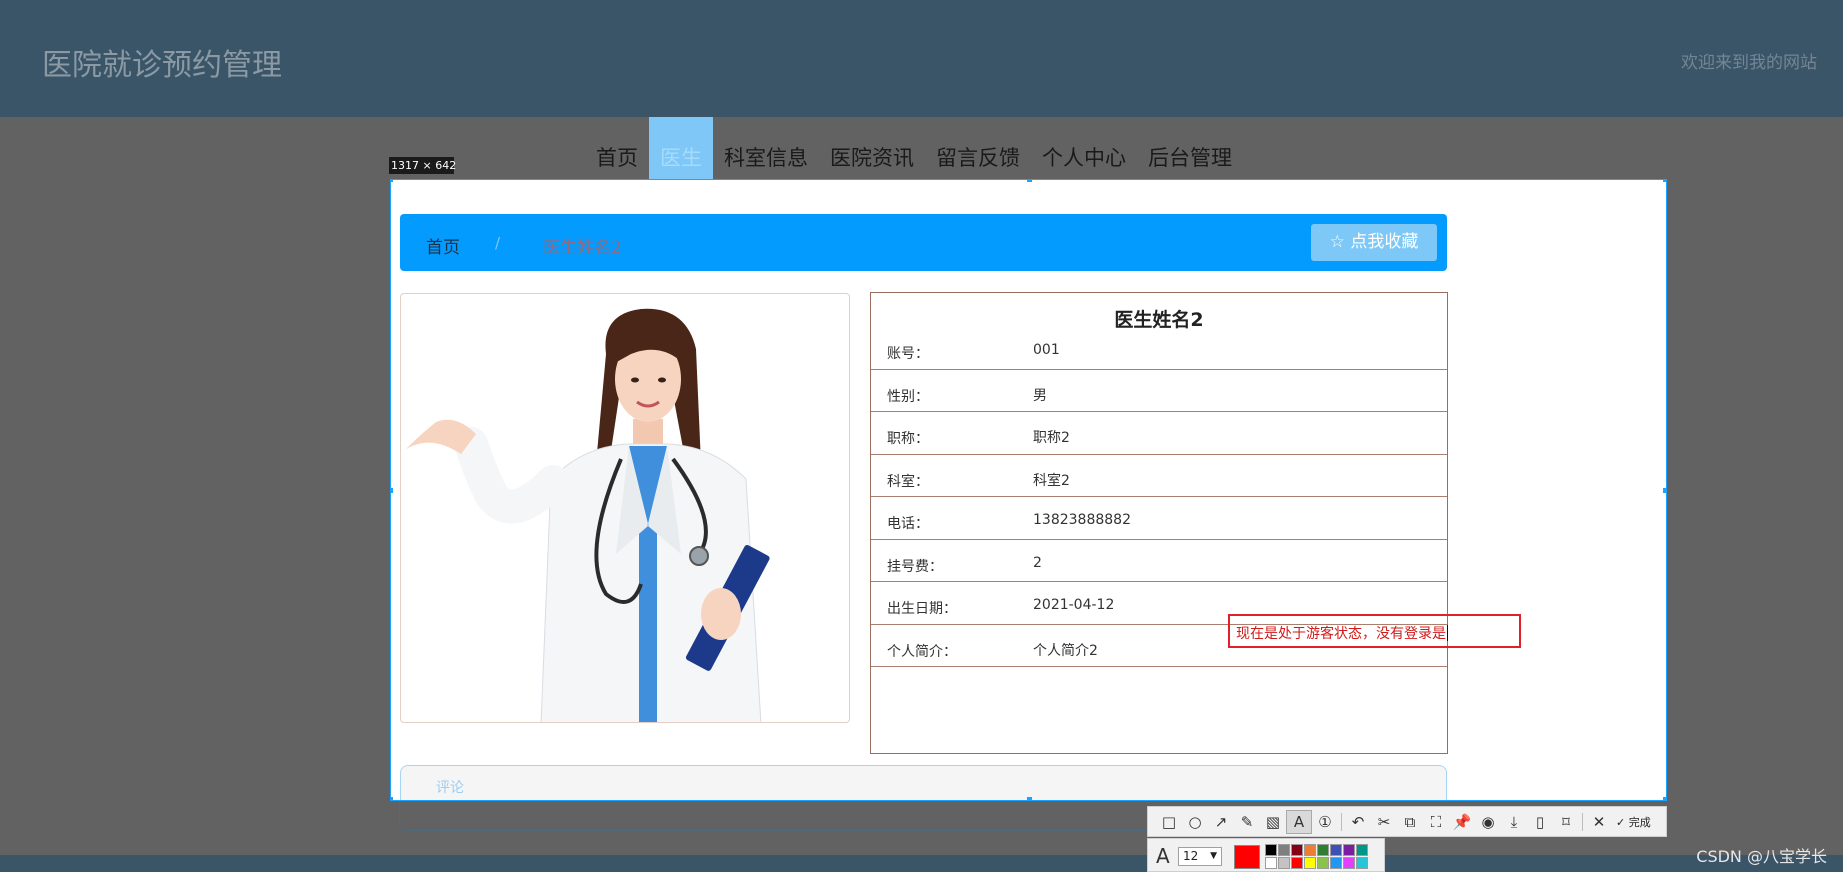 This screenshot has width=1843, height=872. I want to click on arrow-icon: ↗, so click(1221, 822).